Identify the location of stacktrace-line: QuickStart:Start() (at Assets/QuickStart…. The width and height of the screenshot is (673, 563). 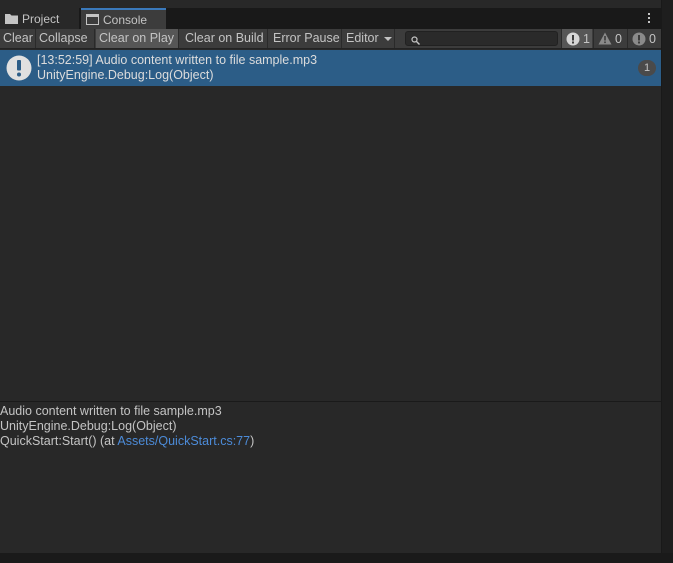
(127, 441).